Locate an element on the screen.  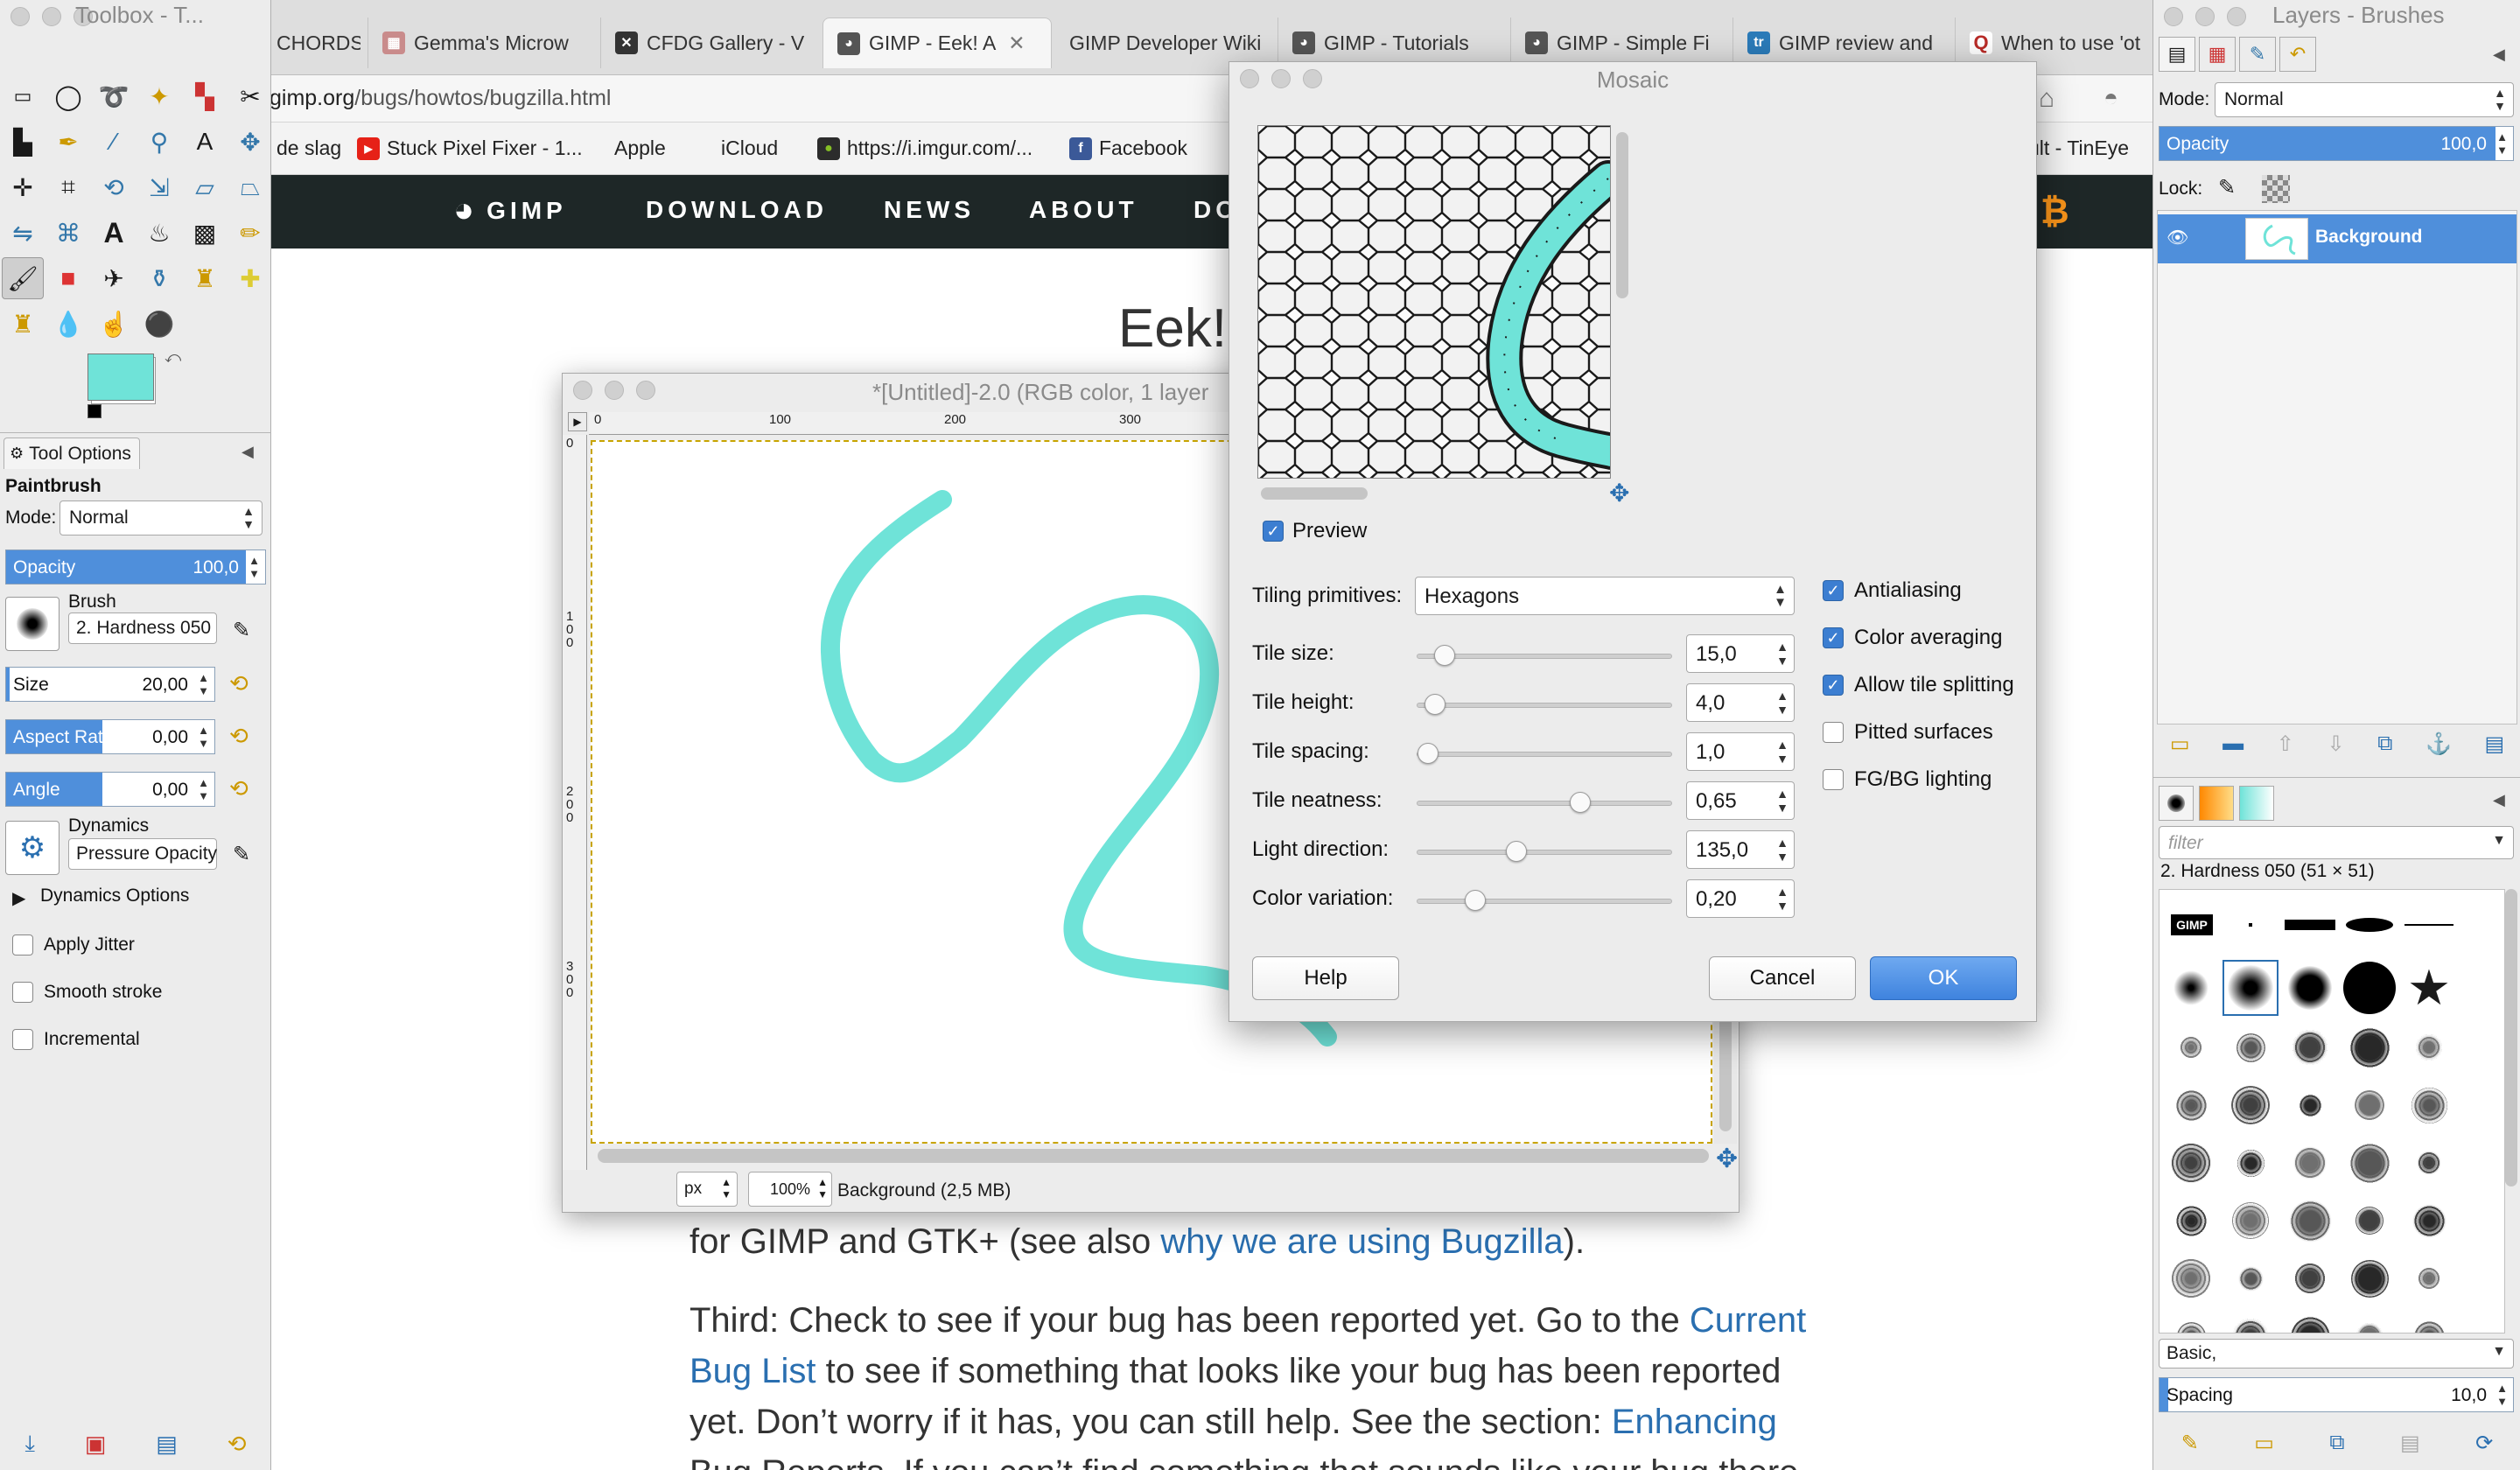
why-bugzilla-link: why we are using Bugzilla is located at coordinates (1361, 1241).